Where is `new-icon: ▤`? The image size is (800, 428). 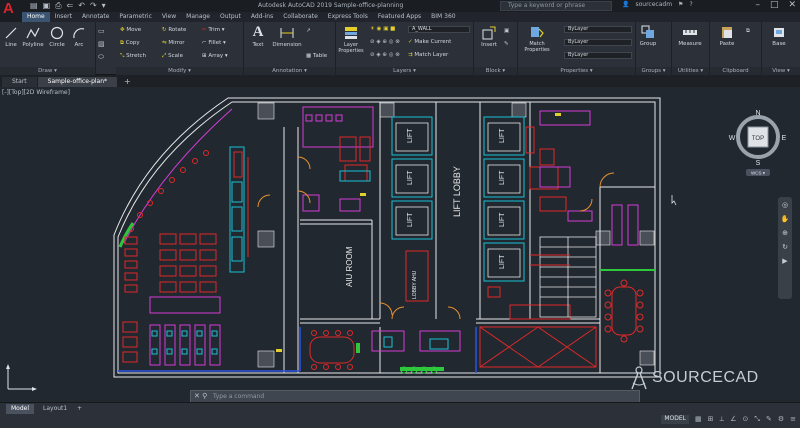 new-icon: ▤ is located at coordinates (34, 6).